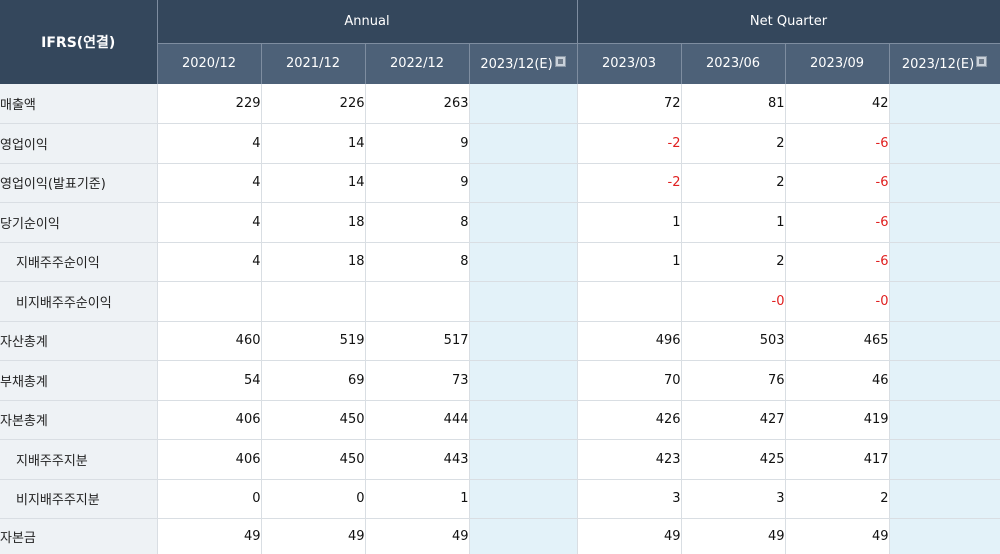 Image resolution: width=1000 pixels, height=554 pixels. I want to click on annual-group-header: Annual, so click(367, 22).